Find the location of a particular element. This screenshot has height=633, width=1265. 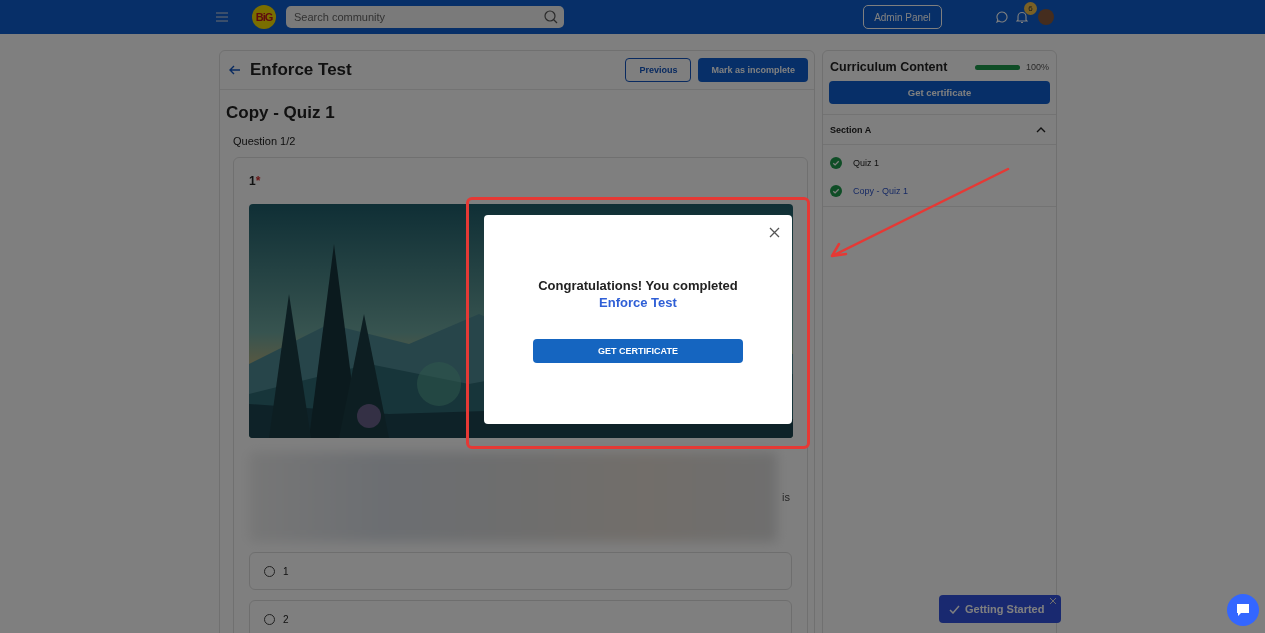

search-icon is located at coordinates (551, 17).